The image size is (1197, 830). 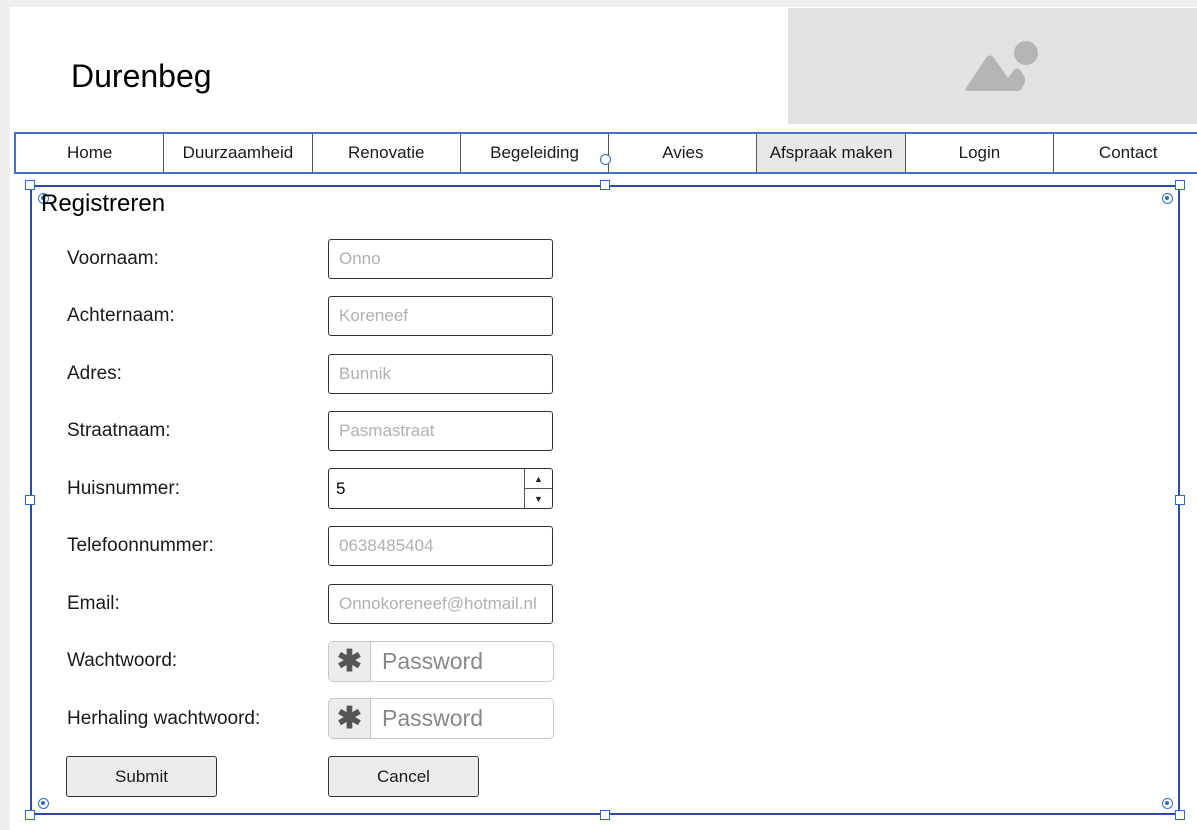 What do you see at coordinates (1001, 66) in the screenshot?
I see `image-icon` at bounding box center [1001, 66].